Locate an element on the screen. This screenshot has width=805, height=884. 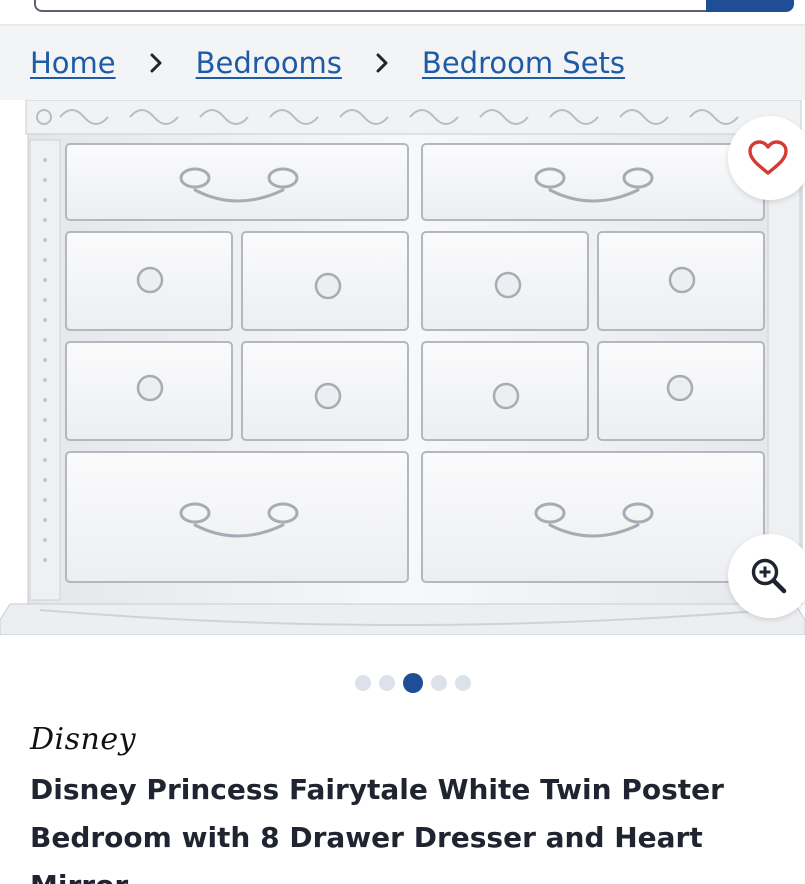
favorite-button is located at coordinates (766, 158).